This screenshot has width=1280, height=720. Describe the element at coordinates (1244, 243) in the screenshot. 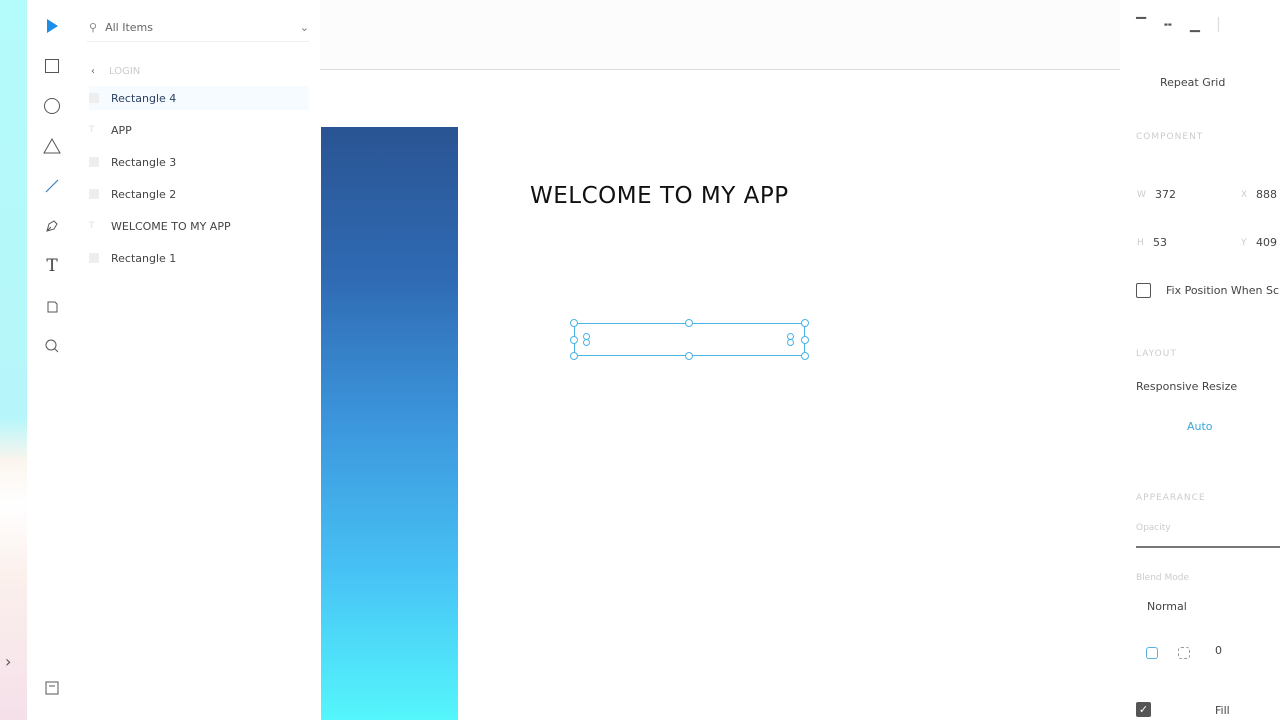

I see `y-label: Y` at that location.